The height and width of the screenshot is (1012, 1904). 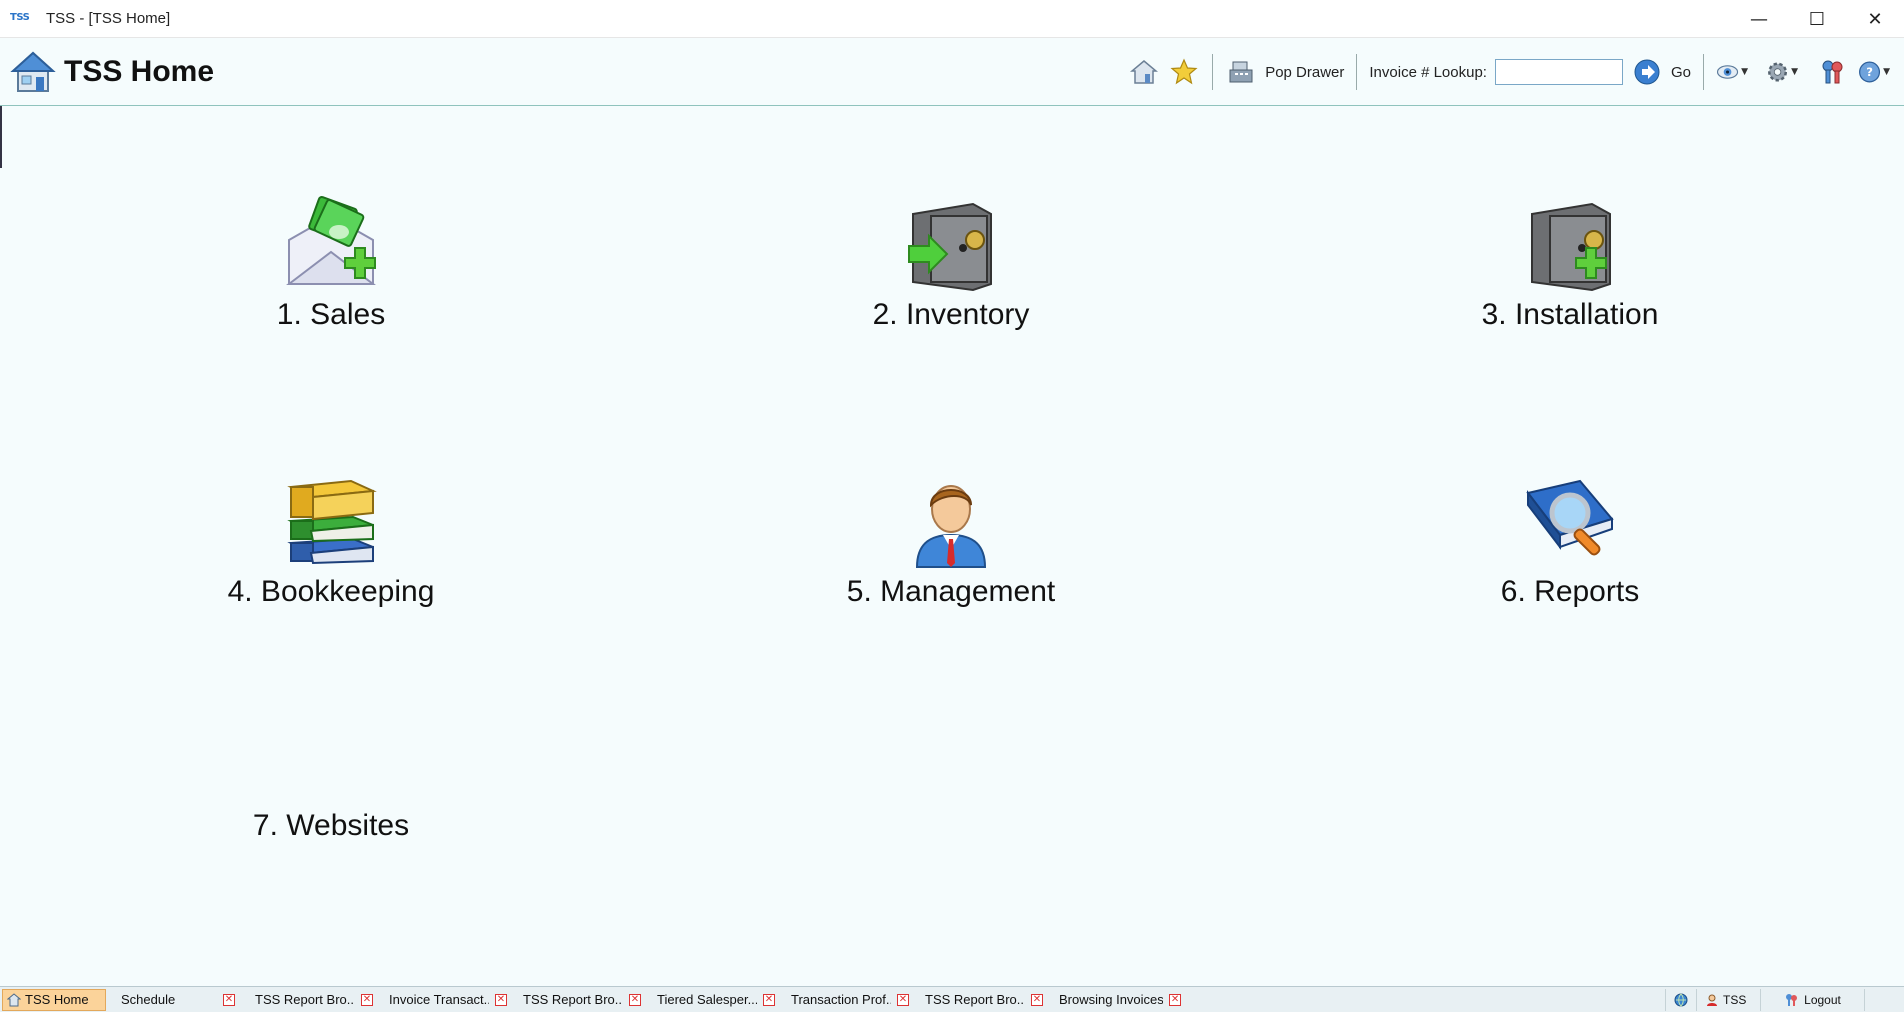 I want to click on current-user: TSS, so click(x=1728, y=1000).